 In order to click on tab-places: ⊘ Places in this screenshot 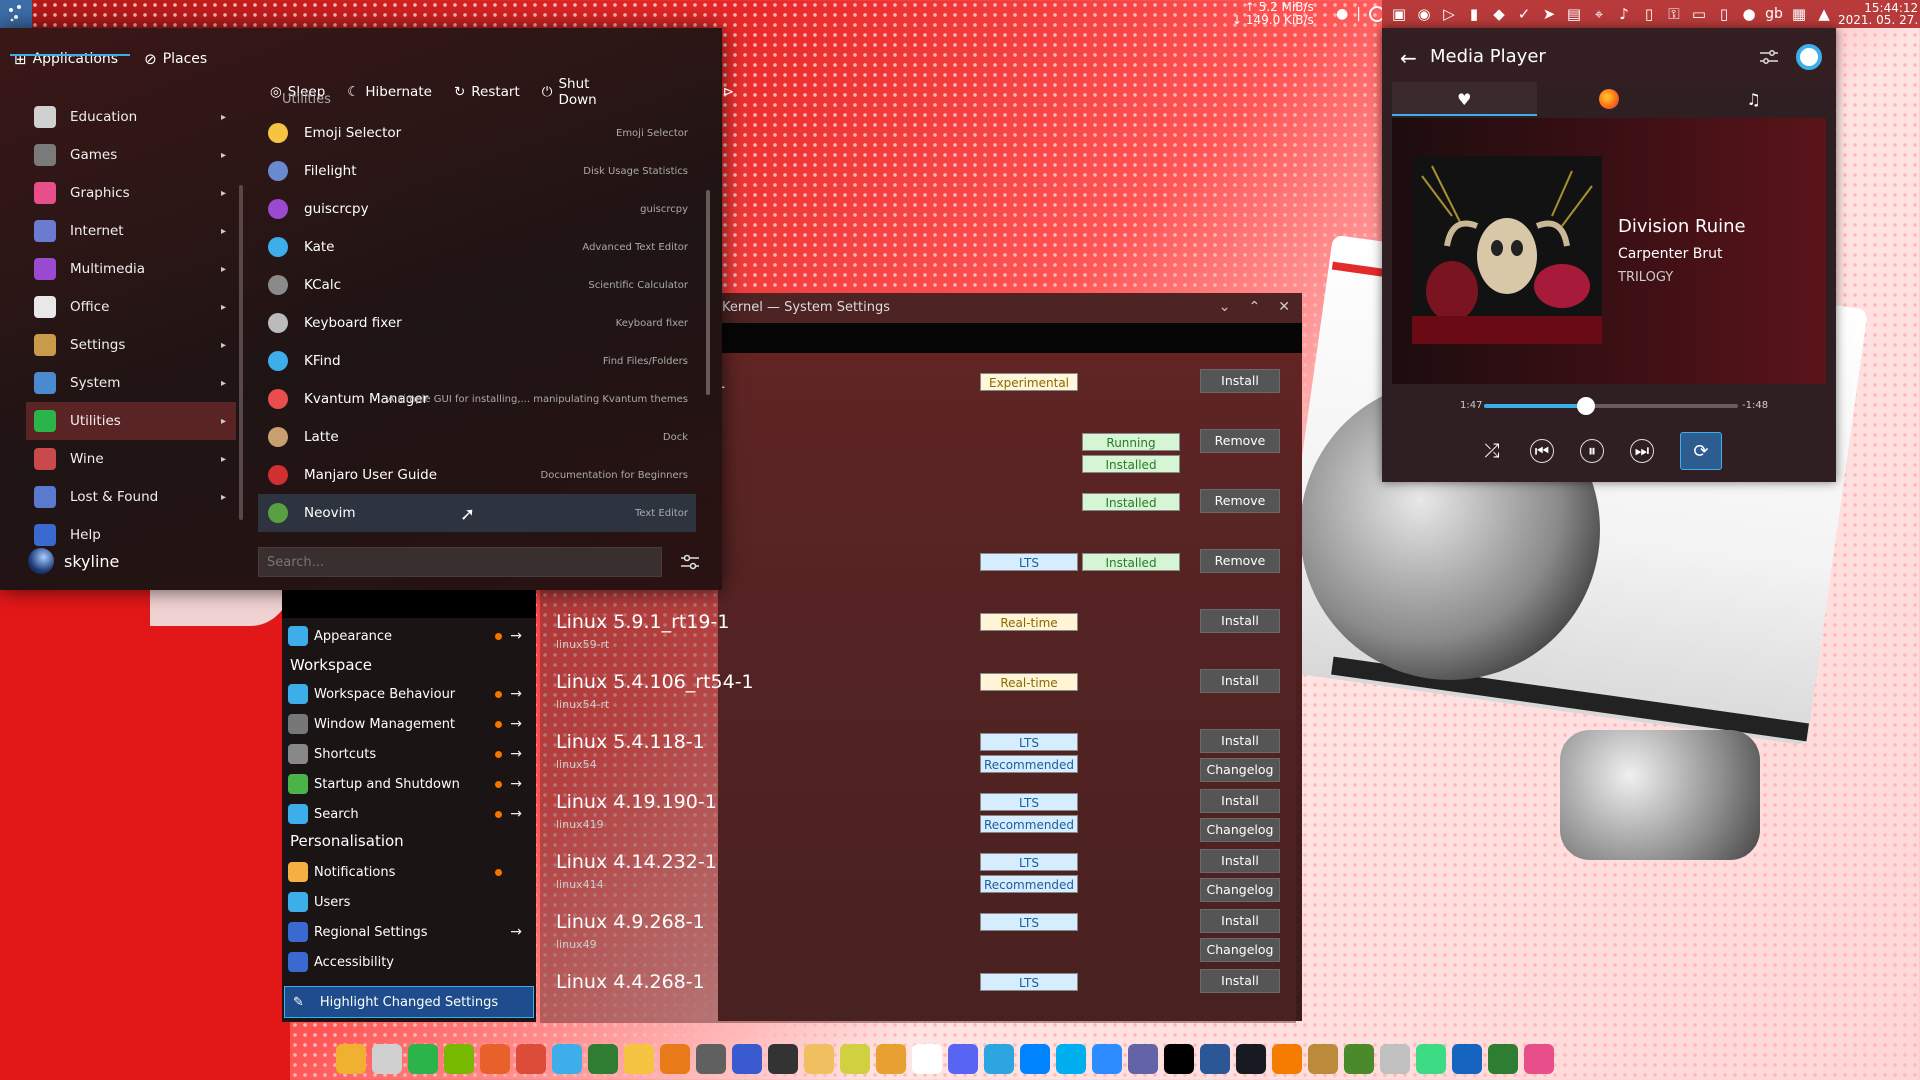, I will do `click(175, 59)`.